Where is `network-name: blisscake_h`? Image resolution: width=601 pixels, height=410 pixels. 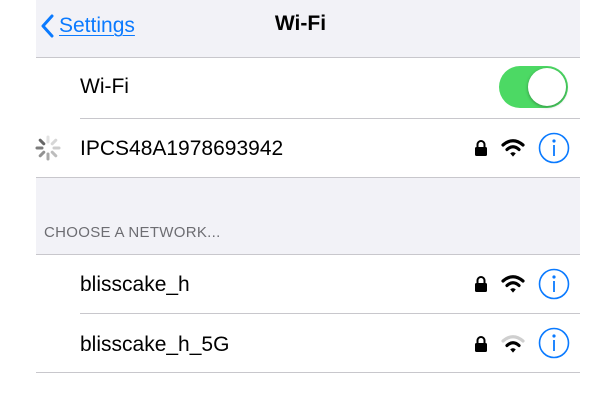 network-name: blisscake_h is located at coordinates (135, 284).